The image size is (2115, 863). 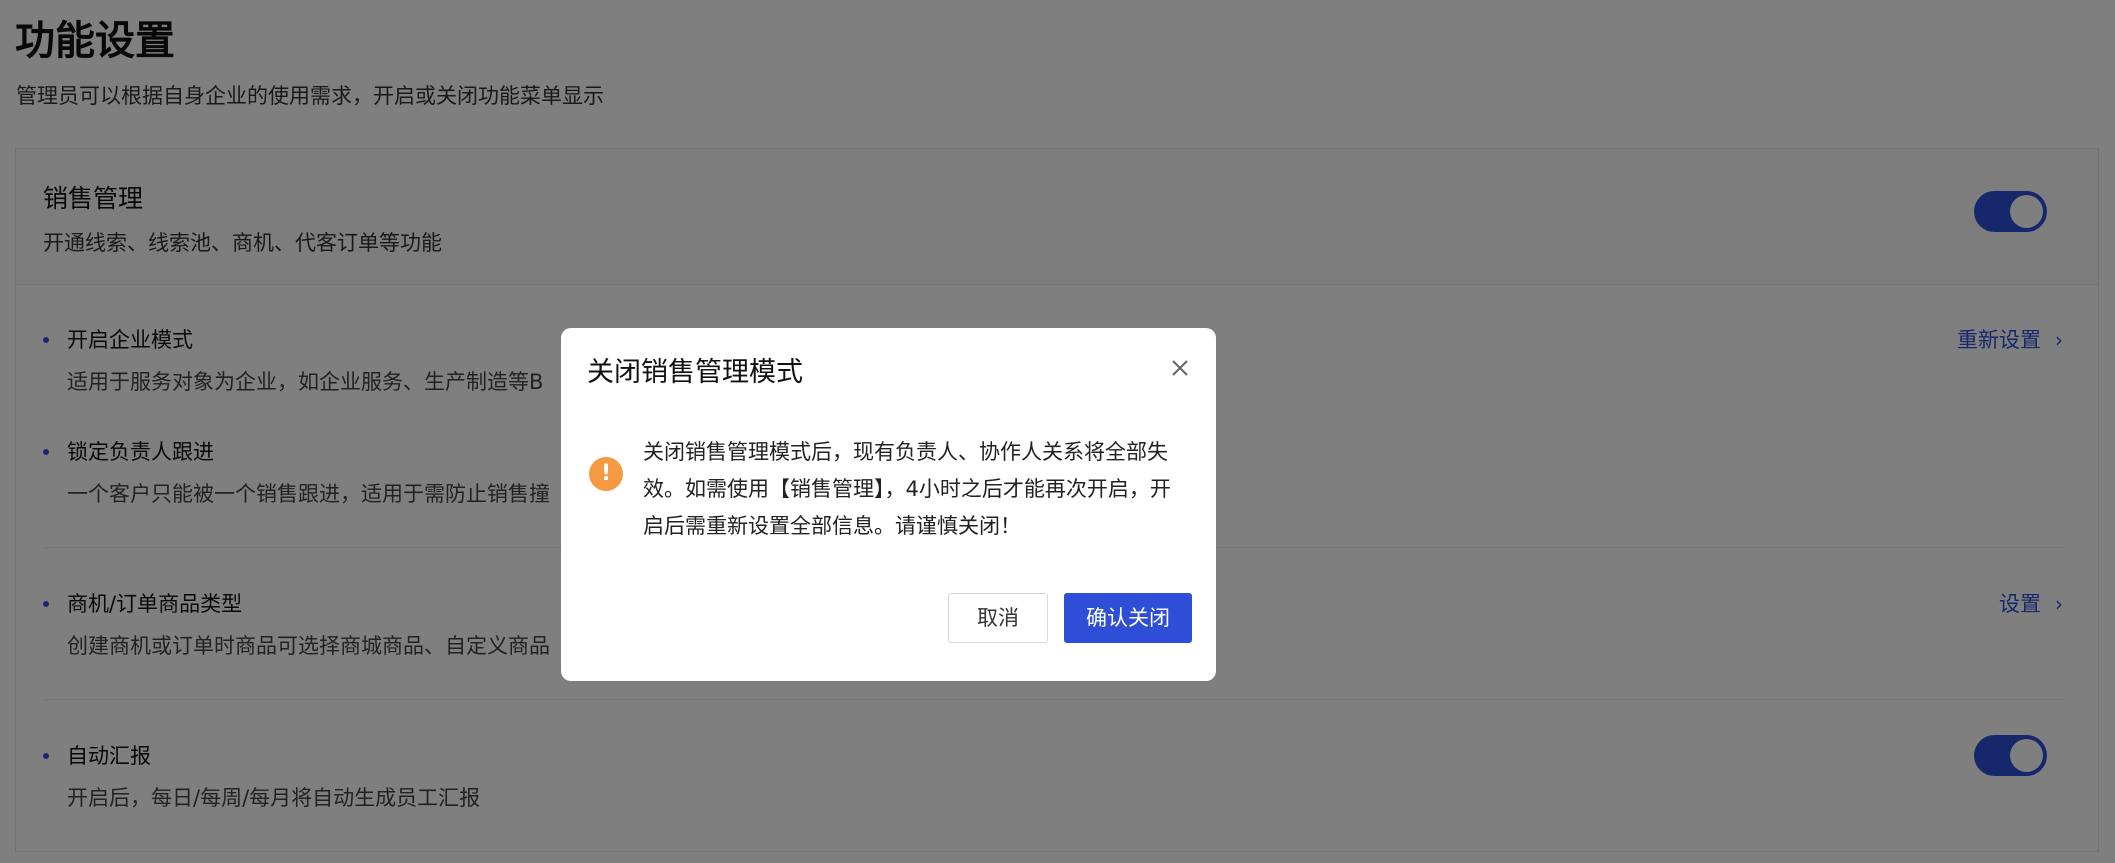 What do you see at coordinates (998, 618) in the screenshot?
I see `cancel-button: 取消` at bounding box center [998, 618].